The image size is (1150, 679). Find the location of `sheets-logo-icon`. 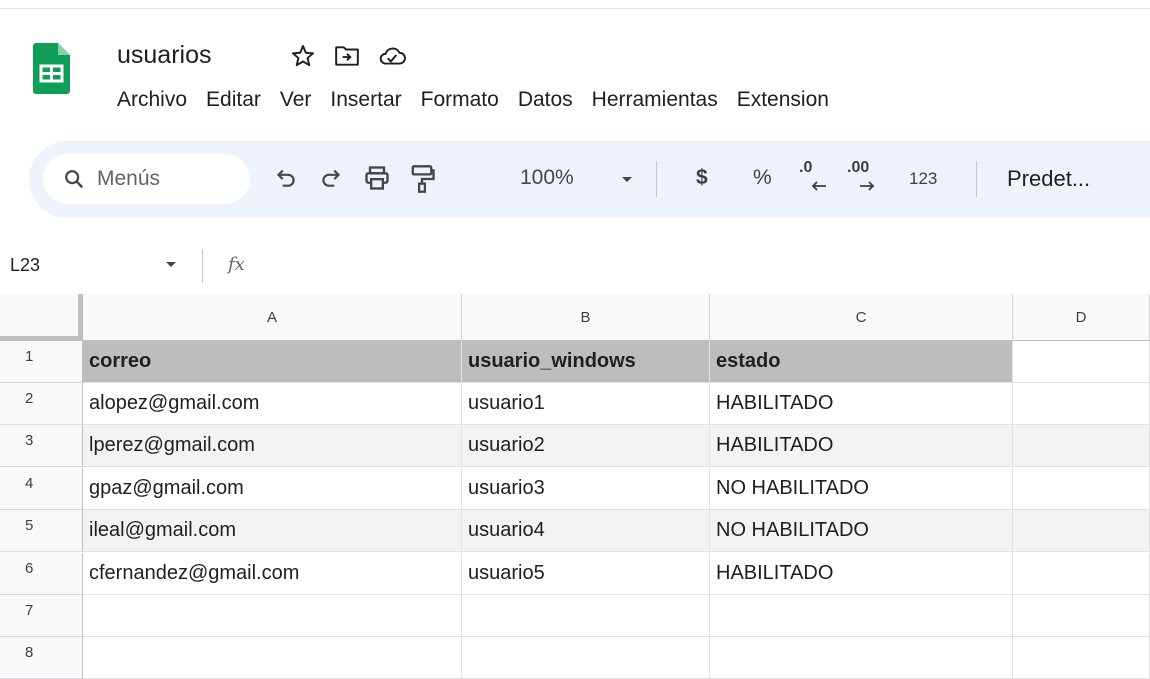

sheets-logo-icon is located at coordinates (51, 68).